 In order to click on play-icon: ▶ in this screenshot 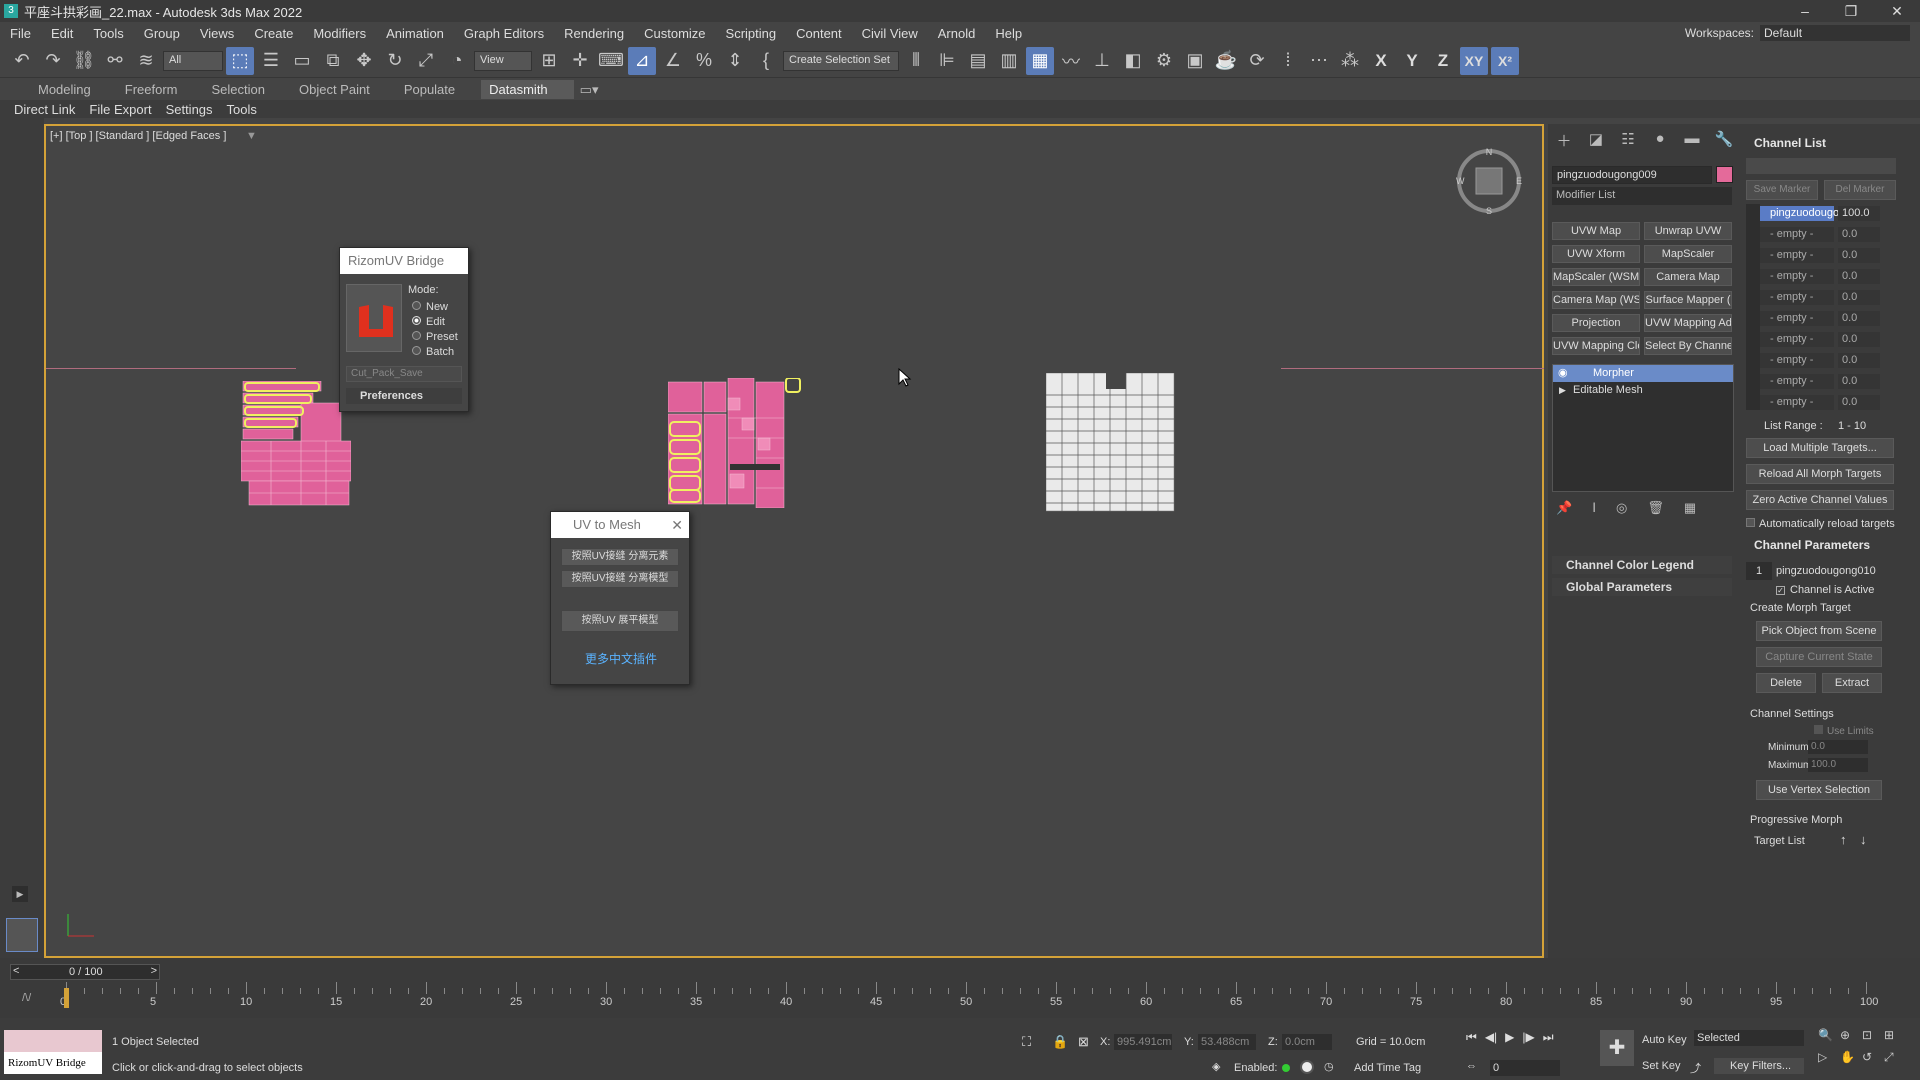, I will do `click(1509, 1037)`.